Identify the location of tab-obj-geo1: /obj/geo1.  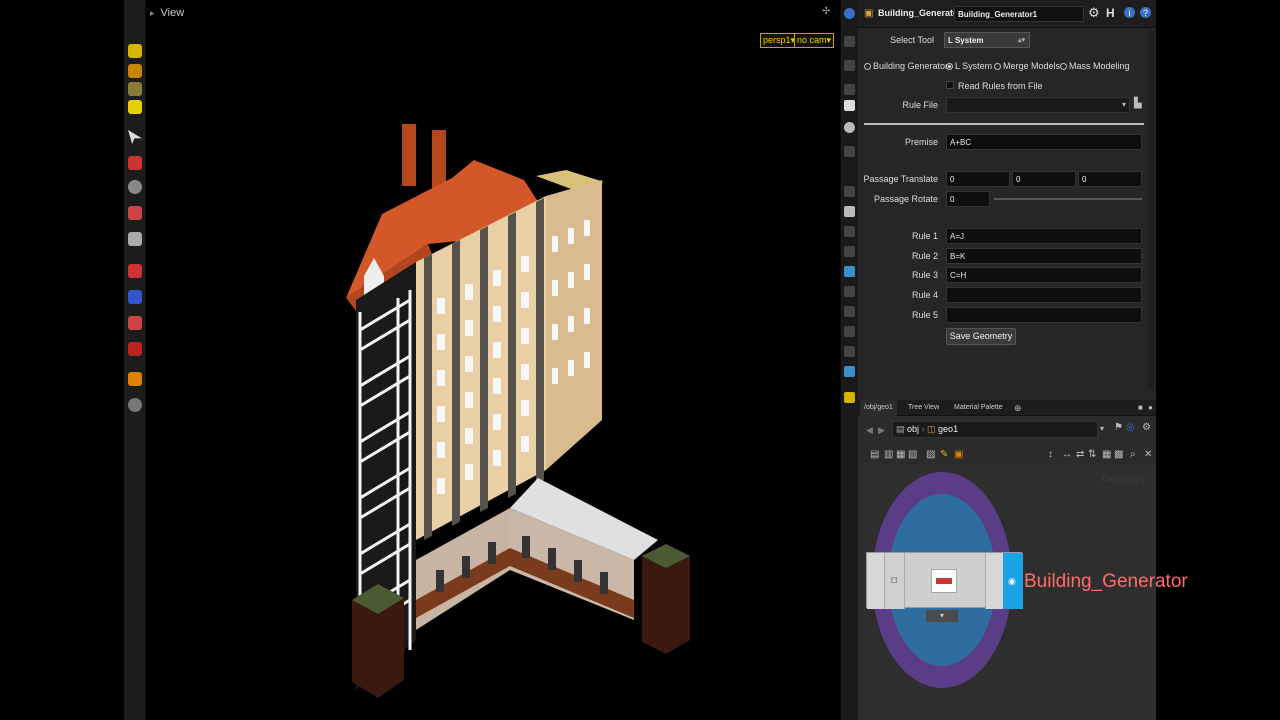
(878, 408).